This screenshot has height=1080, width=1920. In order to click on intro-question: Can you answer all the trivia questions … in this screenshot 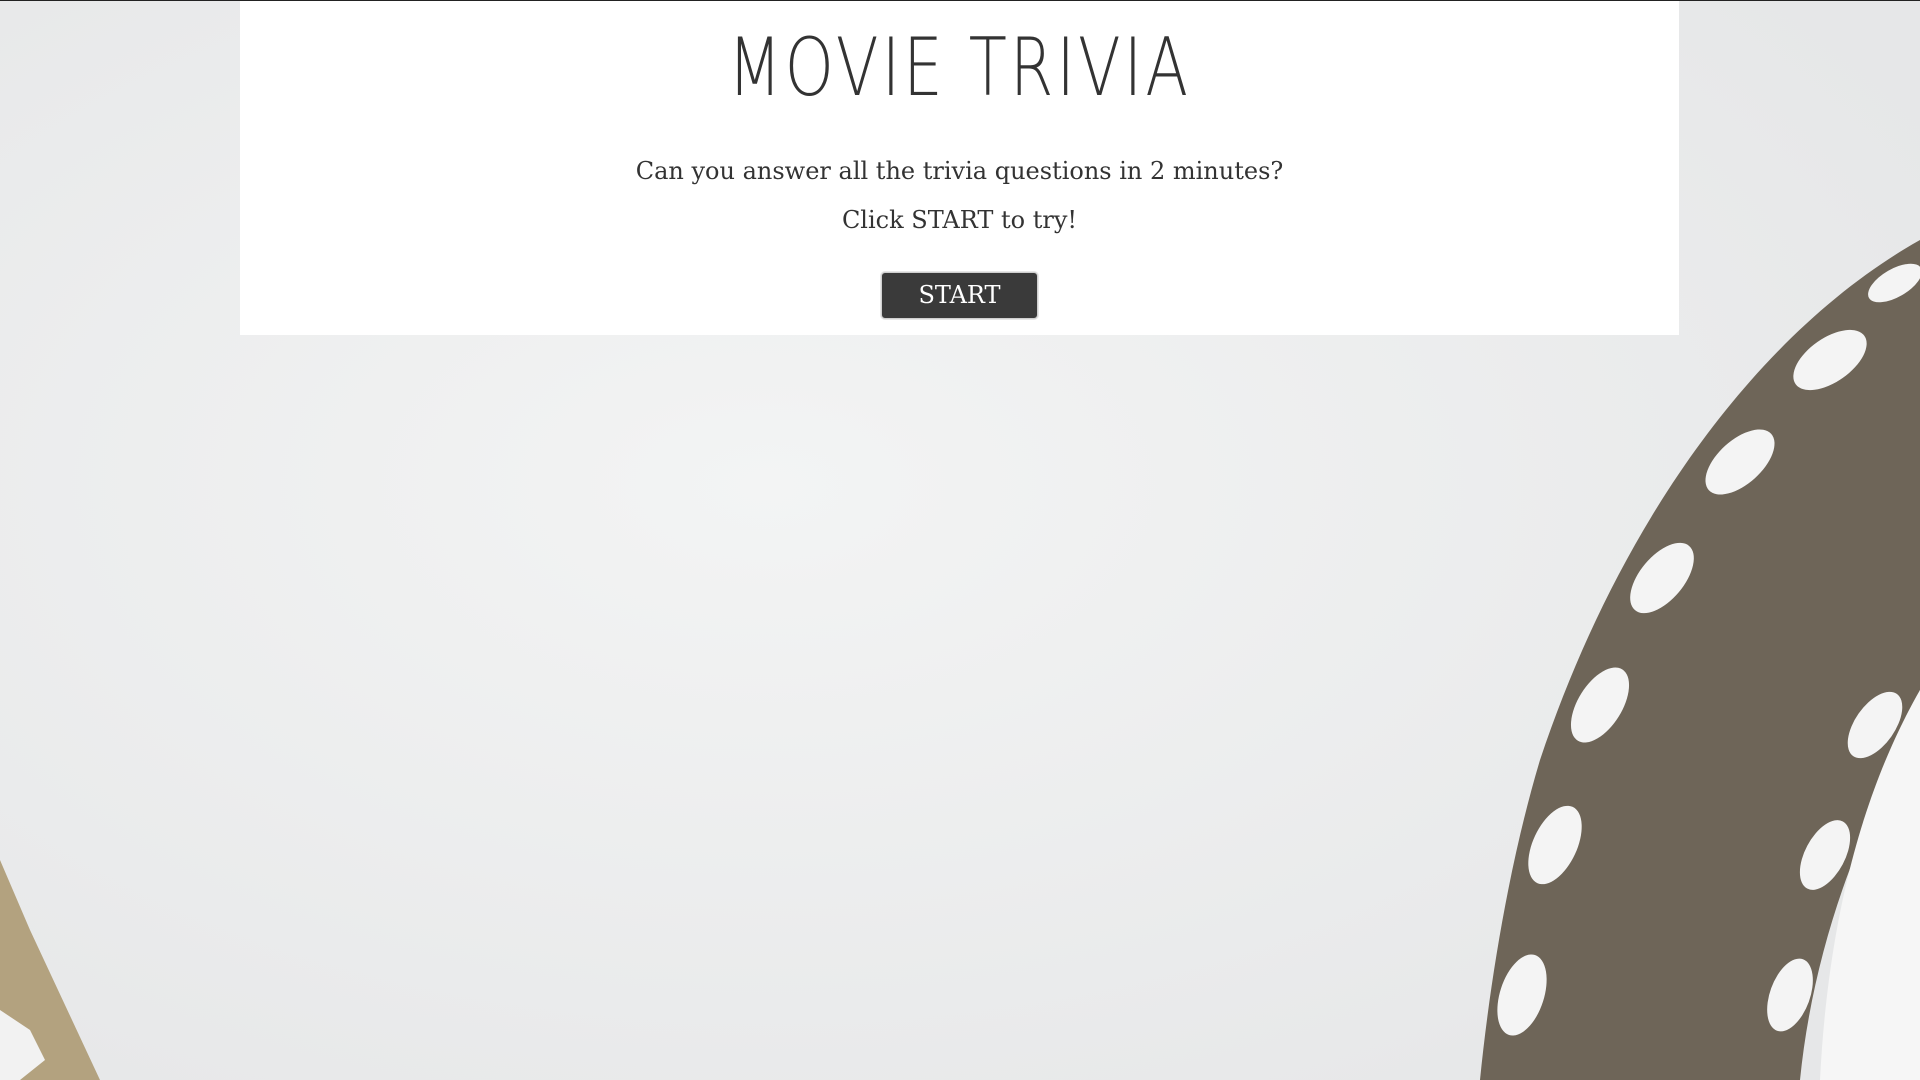, I will do `click(959, 171)`.